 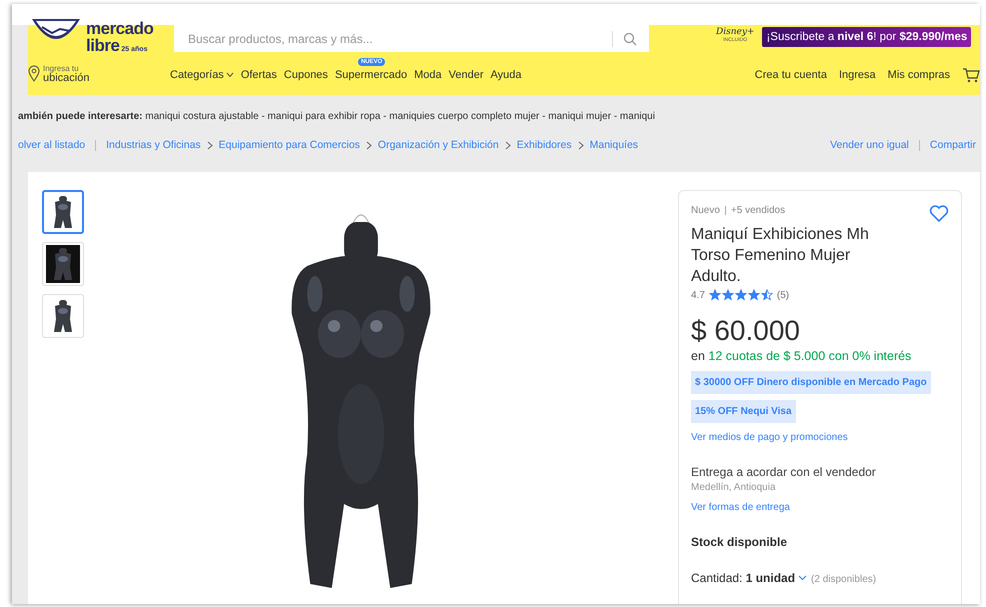 What do you see at coordinates (698, 356) in the screenshot?
I see `installments-prefix: en` at bounding box center [698, 356].